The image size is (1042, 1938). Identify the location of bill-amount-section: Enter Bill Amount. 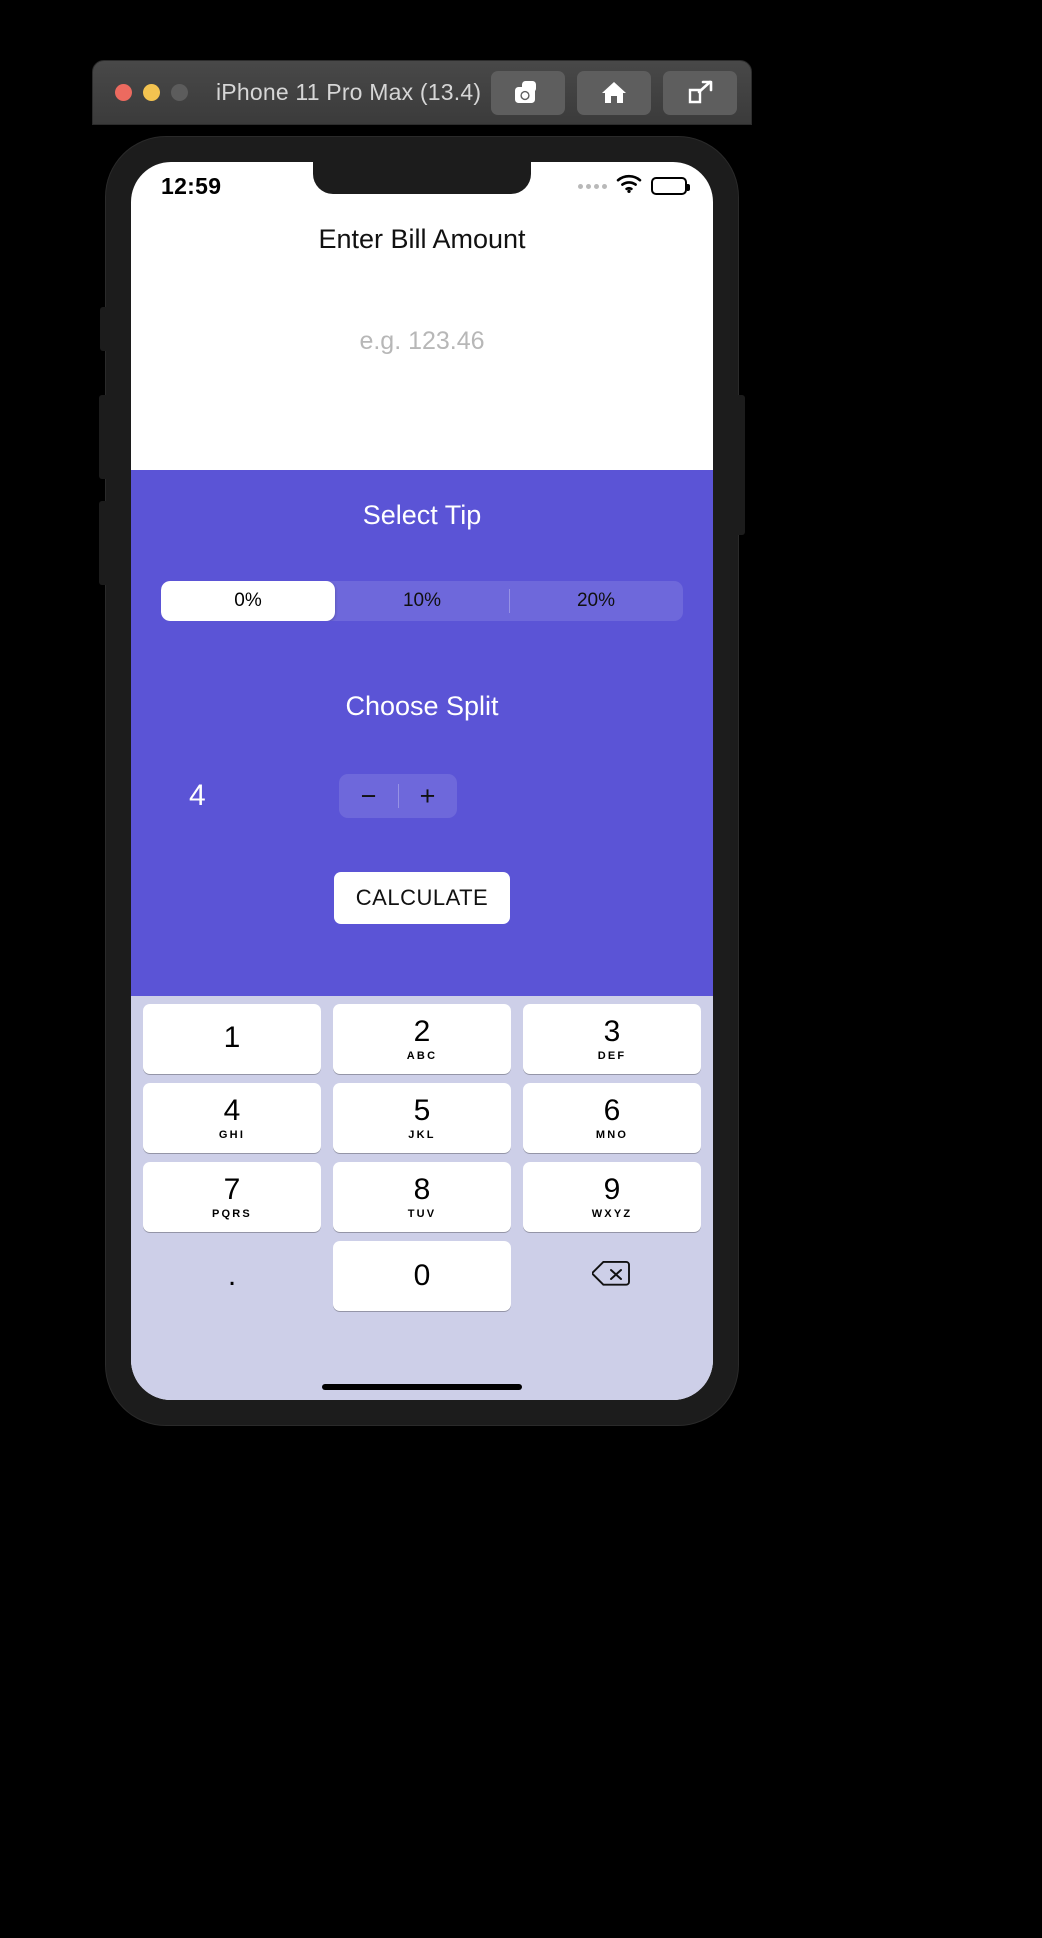
(422, 340).